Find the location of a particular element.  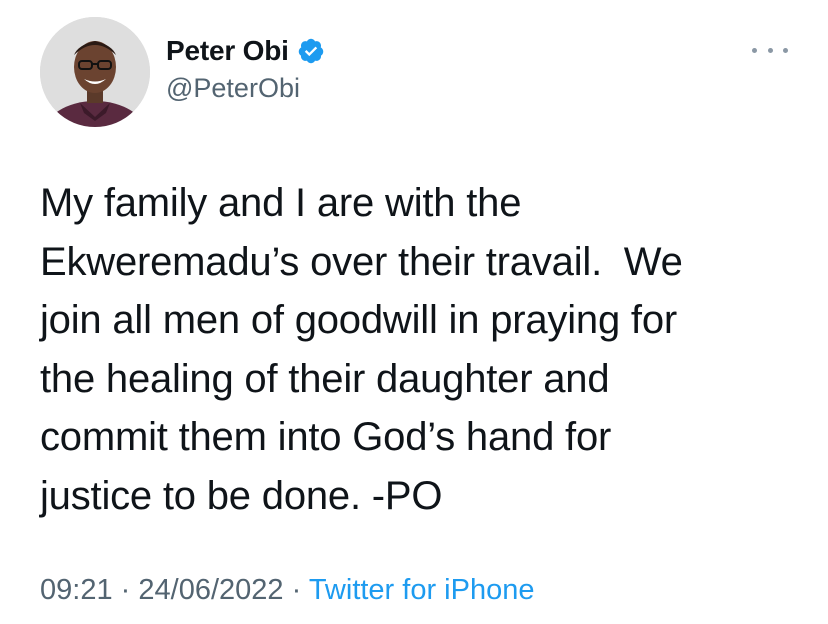

tweet-line: the healing of their daughter and is located at coordinates (325, 378).